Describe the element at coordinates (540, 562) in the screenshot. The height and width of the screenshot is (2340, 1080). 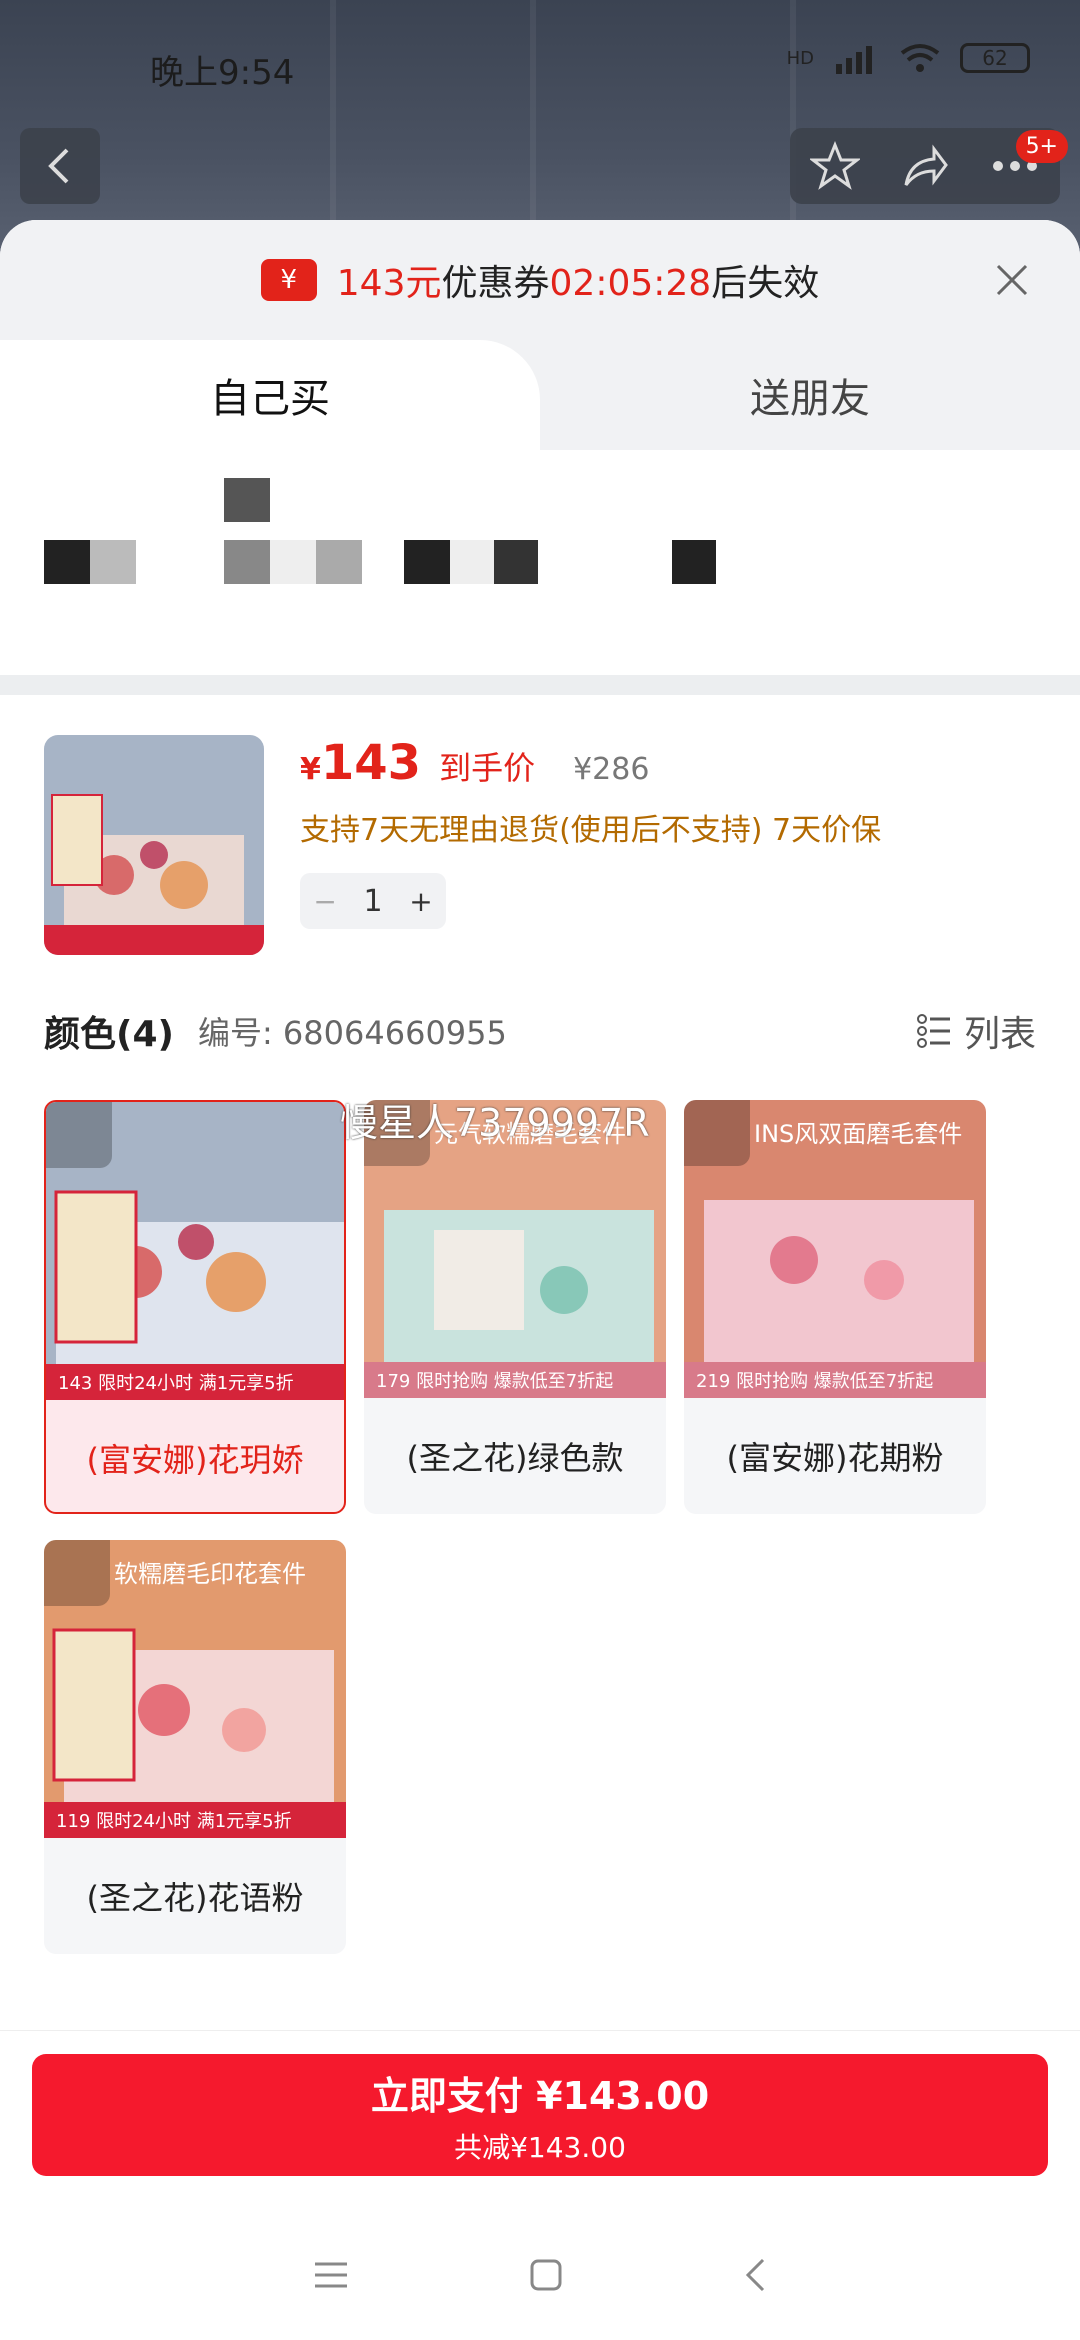
I see `service-row-redacted` at that location.